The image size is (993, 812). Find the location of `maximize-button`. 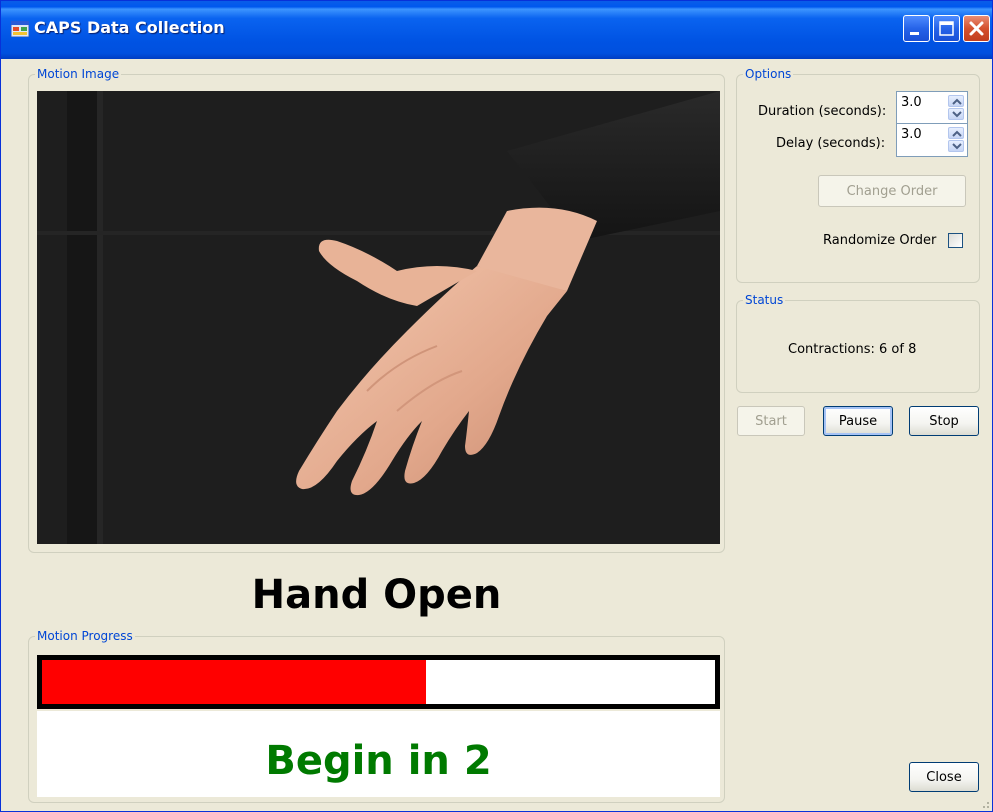

maximize-button is located at coordinates (946, 28).